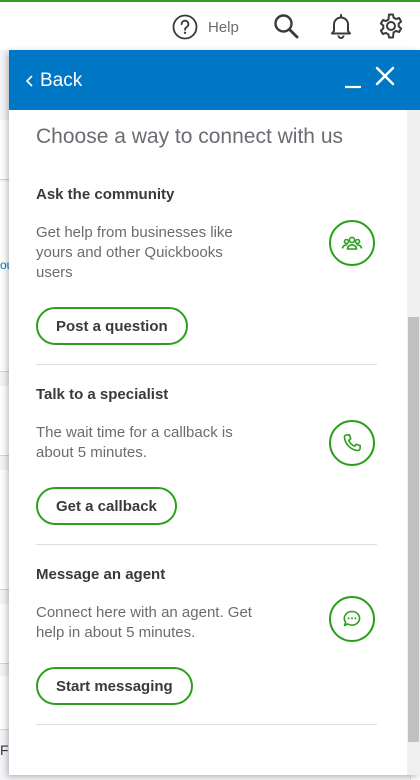 The height and width of the screenshot is (780, 420). What do you see at coordinates (61, 80) in the screenshot?
I see `back-label: Back` at bounding box center [61, 80].